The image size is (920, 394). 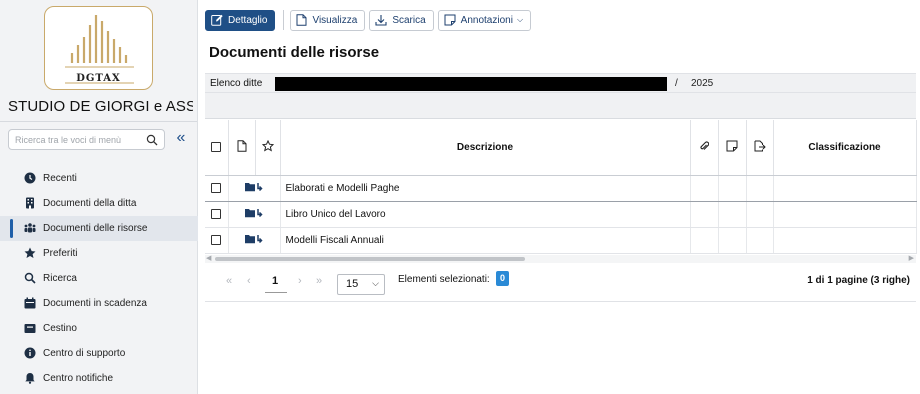 What do you see at coordinates (98, 121) in the screenshot?
I see `sidebar-divider` at bounding box center [98, 121].